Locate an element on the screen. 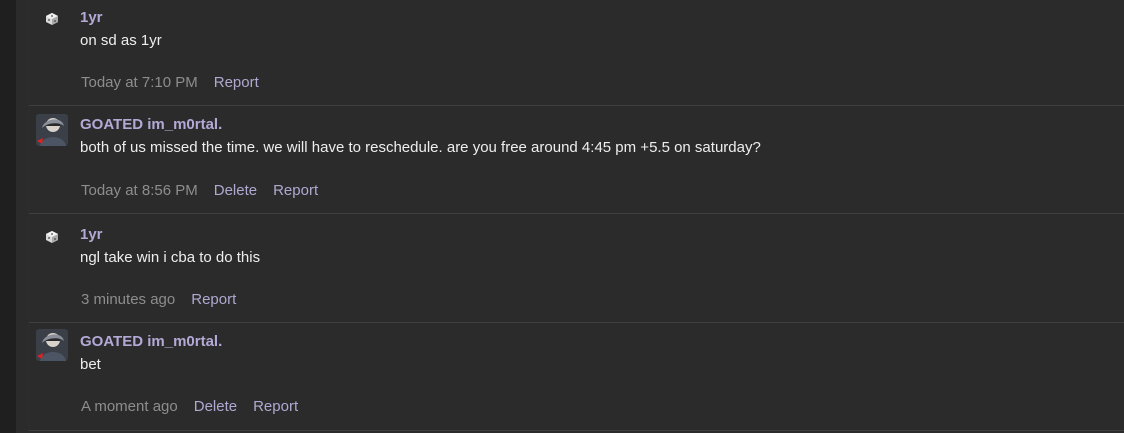 The image size is (1124, 433). message-text: on sd as 1yr is located at coordinates (121, 40).